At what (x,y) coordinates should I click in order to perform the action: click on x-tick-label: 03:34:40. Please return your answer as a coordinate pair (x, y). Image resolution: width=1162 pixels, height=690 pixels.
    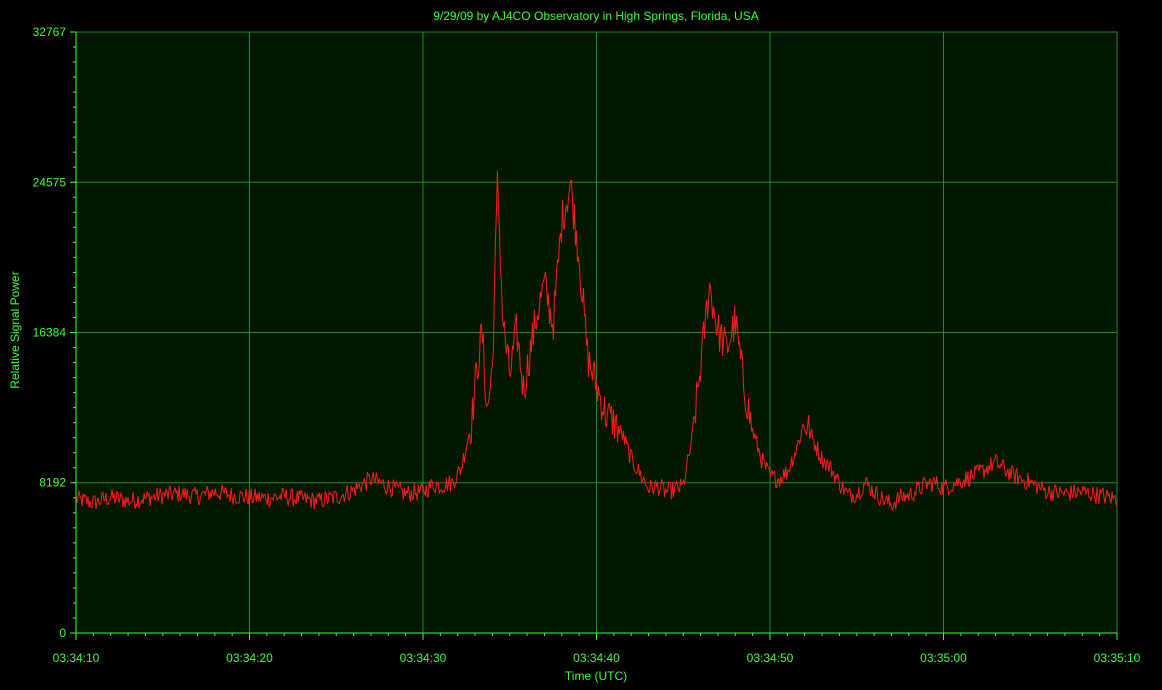
    Looking at the image, I should click on (596, 658).